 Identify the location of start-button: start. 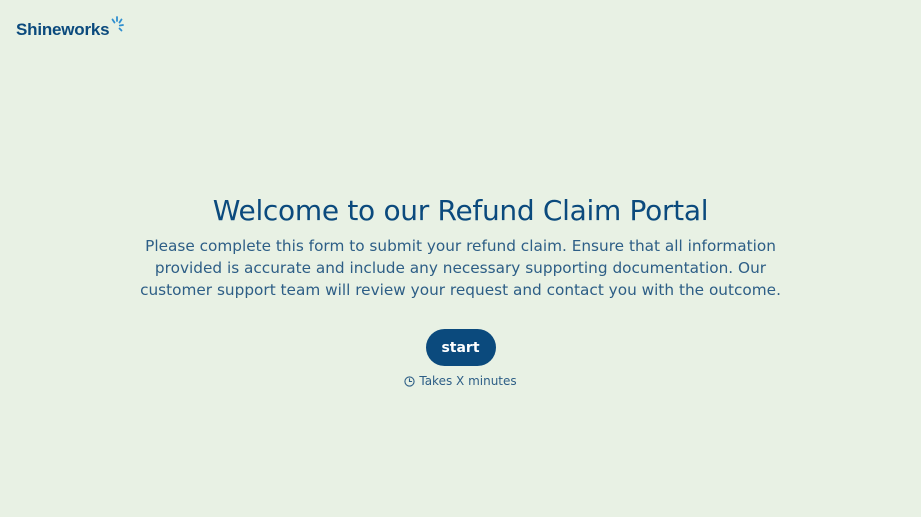
(460, 348).